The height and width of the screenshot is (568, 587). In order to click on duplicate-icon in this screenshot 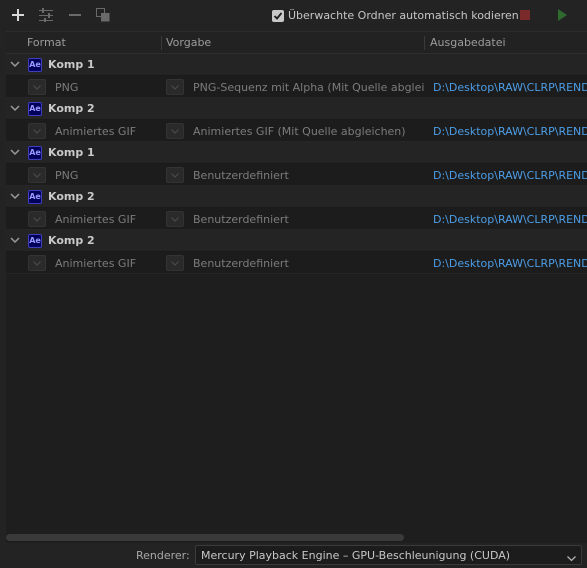, I will do `click(103, 15)`.